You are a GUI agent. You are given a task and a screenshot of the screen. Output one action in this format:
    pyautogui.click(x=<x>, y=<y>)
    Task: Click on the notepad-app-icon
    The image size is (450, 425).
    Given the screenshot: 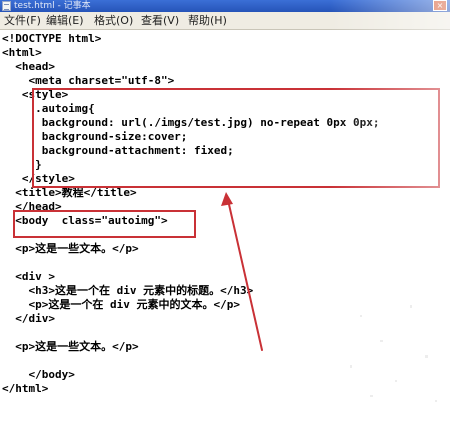 What is the action you would take?
    pyautogui.click(x=6, y=6)
    